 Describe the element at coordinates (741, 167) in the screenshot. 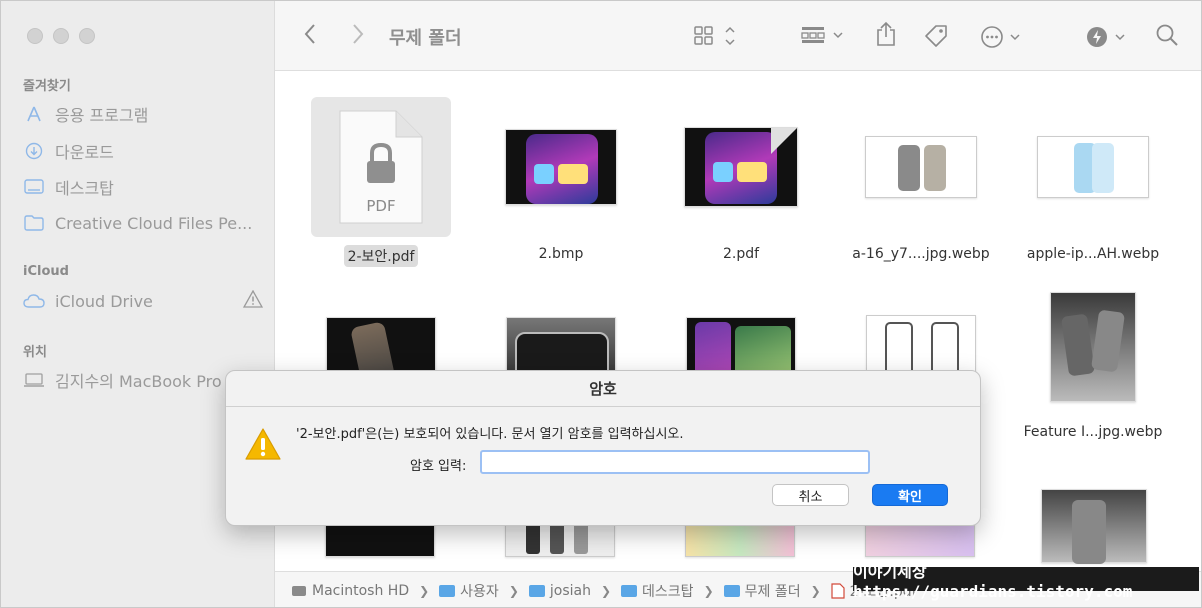

I see `pdf-thumbnail` at that location.